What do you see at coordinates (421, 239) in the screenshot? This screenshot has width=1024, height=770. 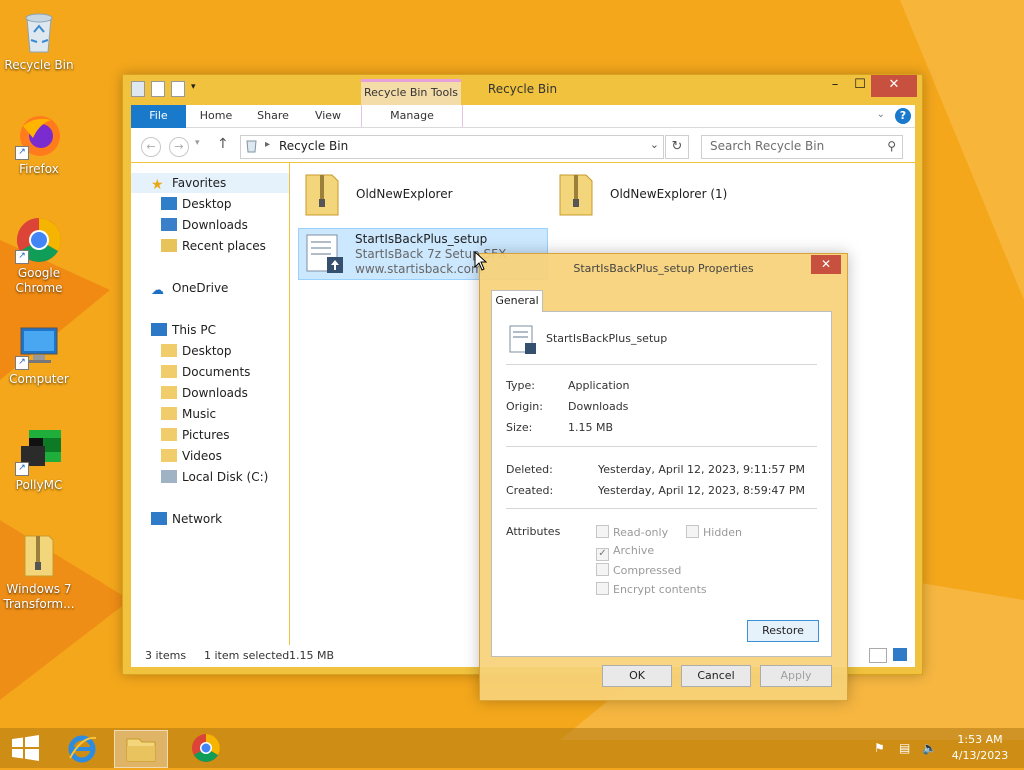 I see `file-name: StartIsBackPlus_setup` at bounding box center [421, 239].